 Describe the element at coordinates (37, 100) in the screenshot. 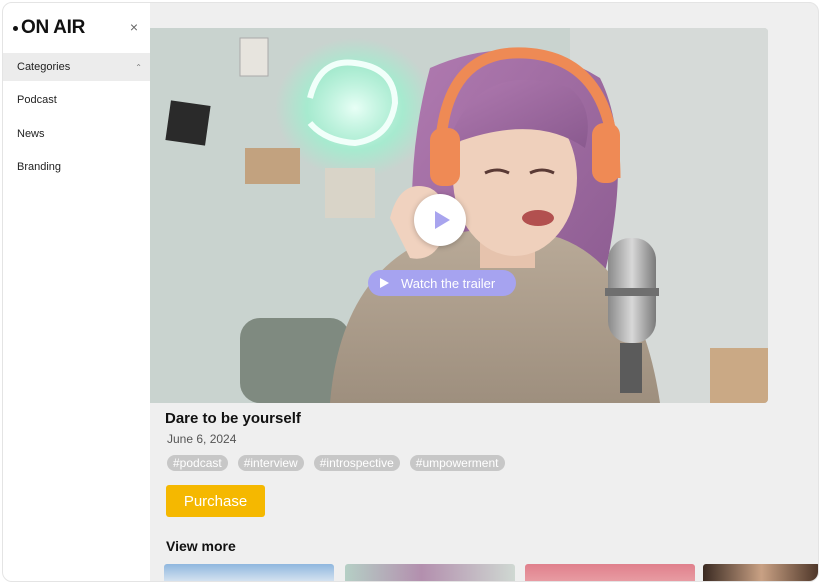

I see `sidebar-item-podcast: Podcast` at that location.